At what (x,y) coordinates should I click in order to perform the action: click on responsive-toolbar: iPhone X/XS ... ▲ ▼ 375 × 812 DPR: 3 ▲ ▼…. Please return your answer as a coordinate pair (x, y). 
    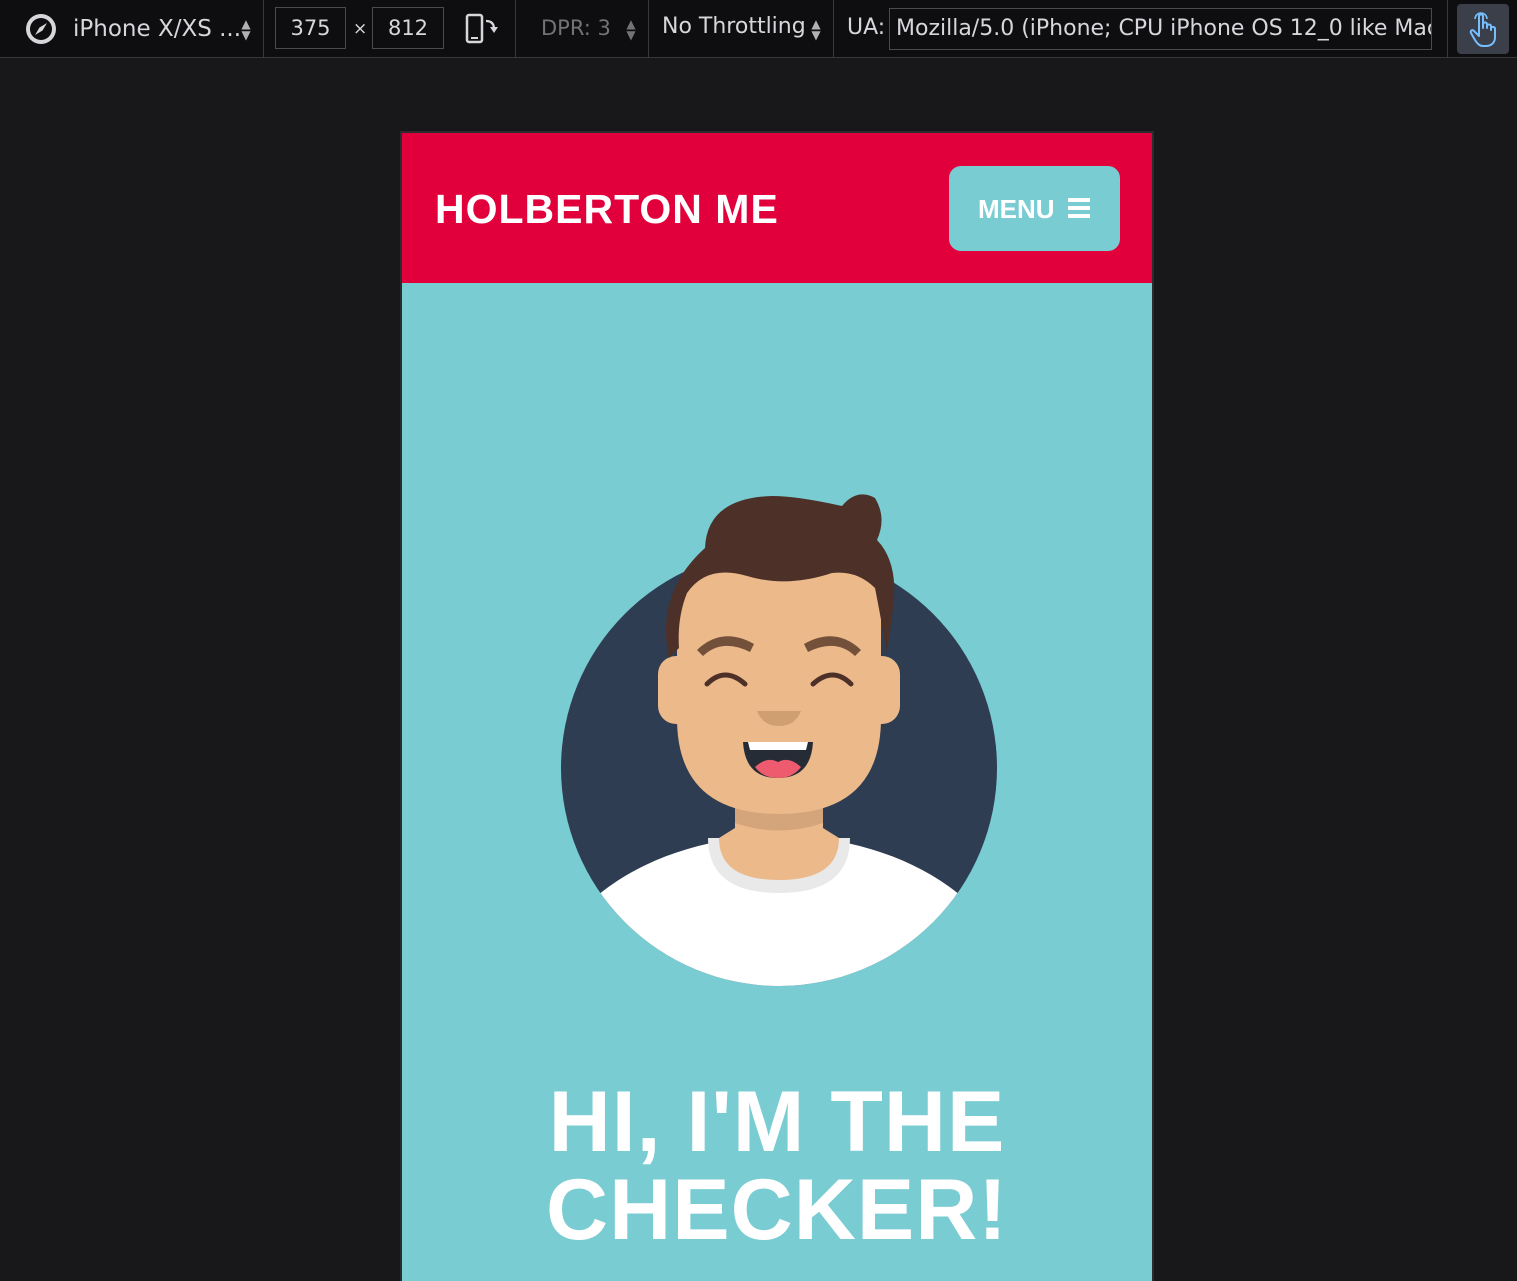
    Looking at the image, I should click on (758, 29).